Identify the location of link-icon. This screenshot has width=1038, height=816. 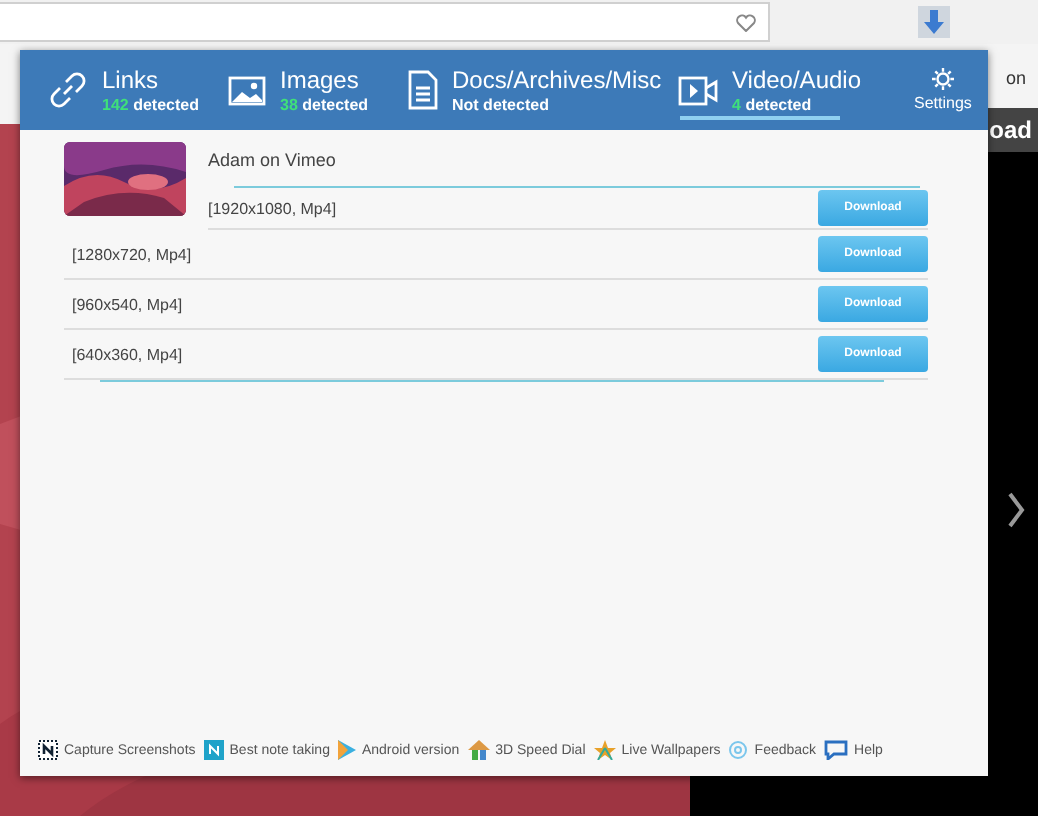
(68, 90).